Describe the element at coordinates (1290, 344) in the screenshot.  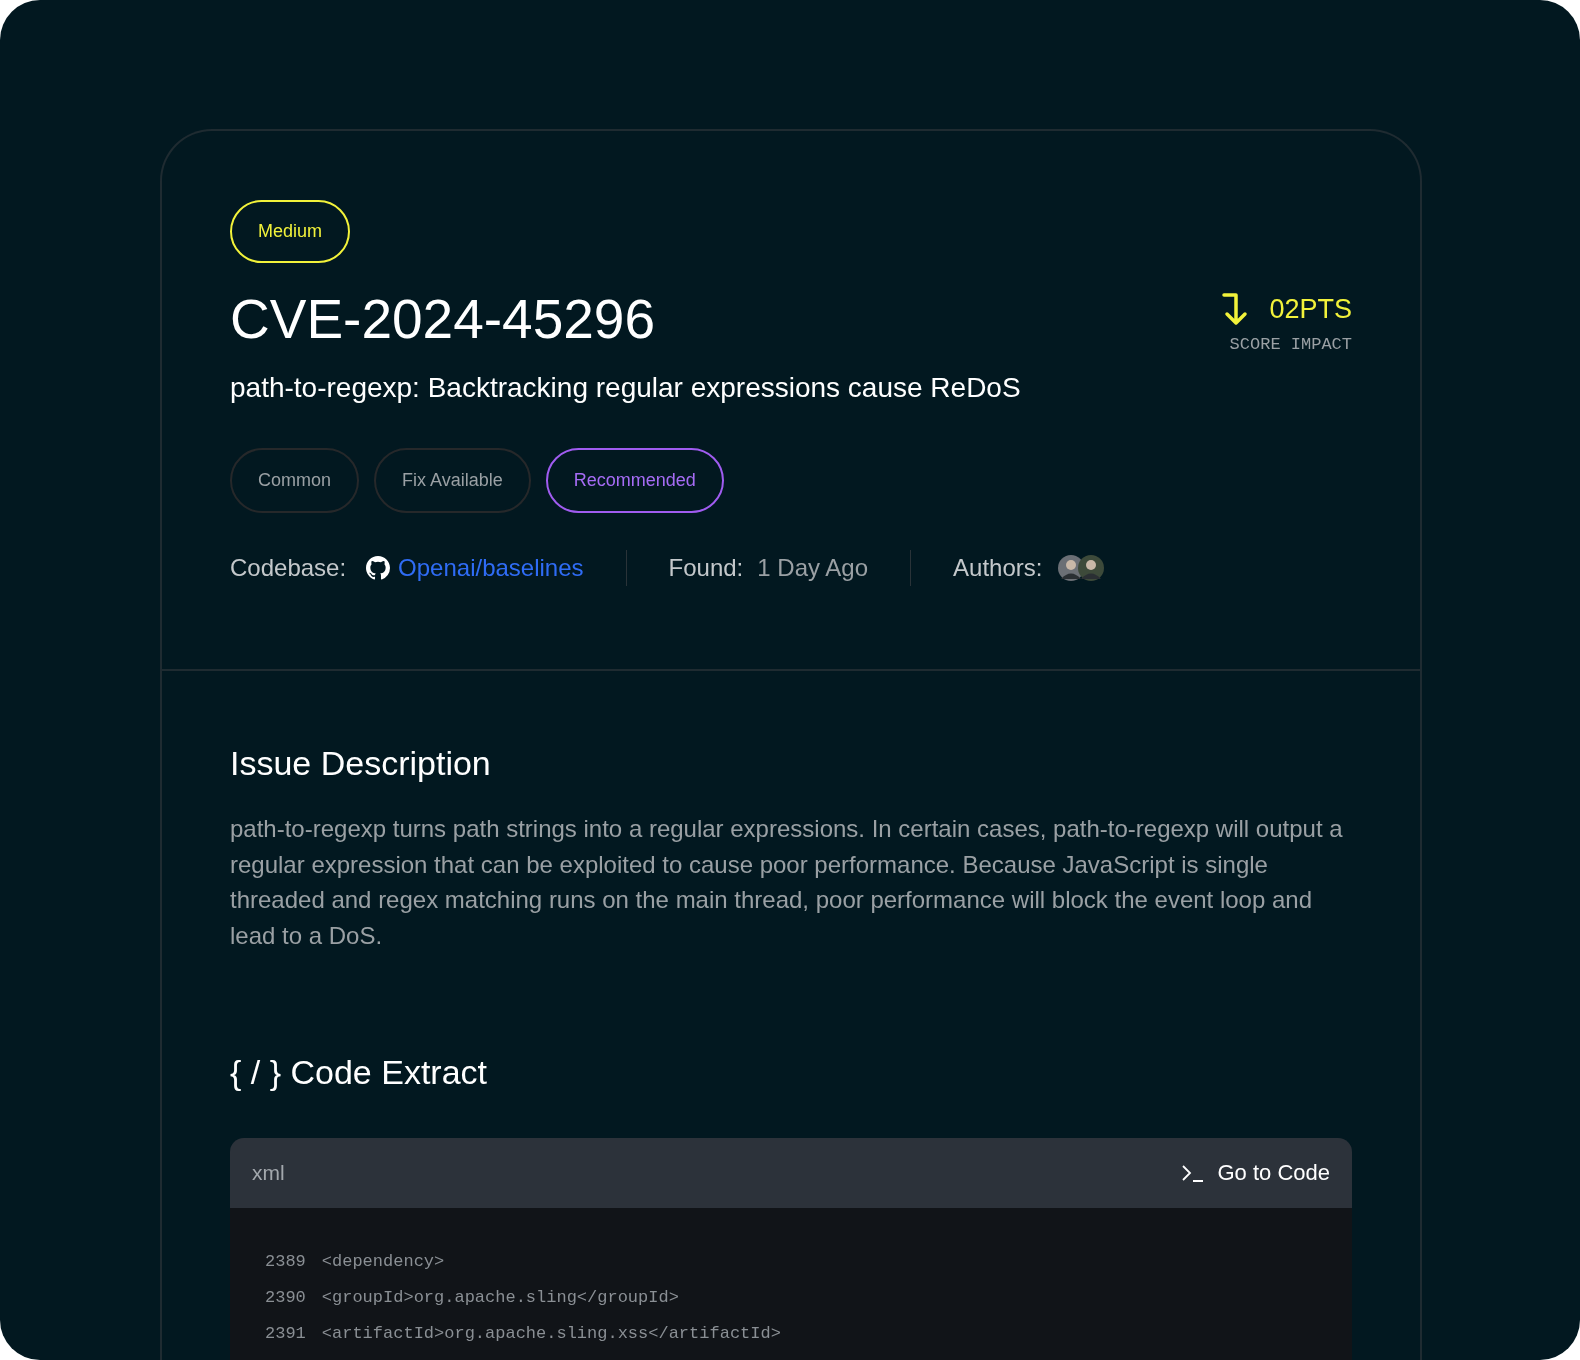
I see `score-label: SCORE IMPACT` at that location.